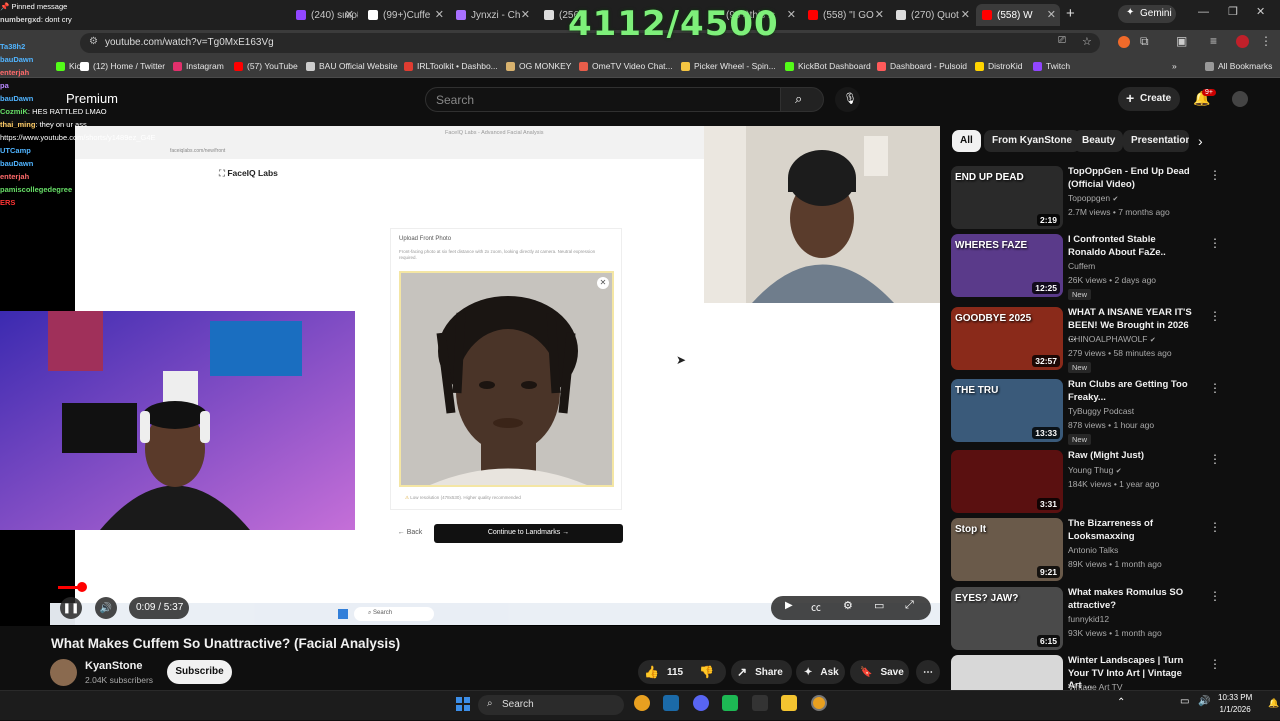 The width and height of the screenshot is (1280, 721). I want to click on channel-name: CHINOALPHAWOLF ✔, so click(1112, 339).